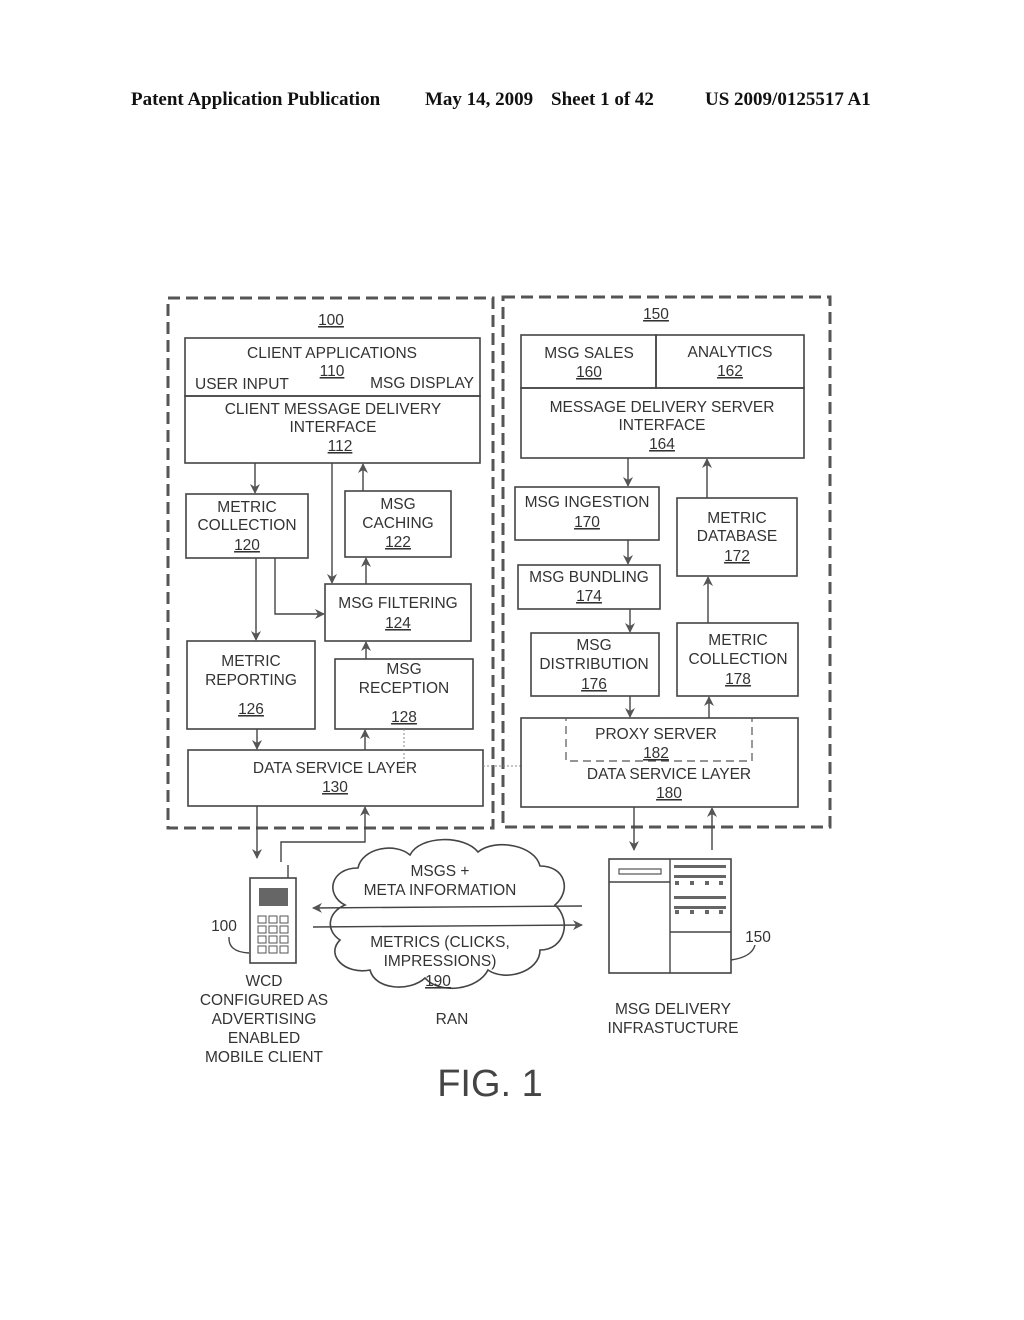 The image size is (1024, 1320). I want to click on server-data-service-layer-box: PROXY SERVER 182 DATA SERVICE LAYER 180, so click(659, 762).